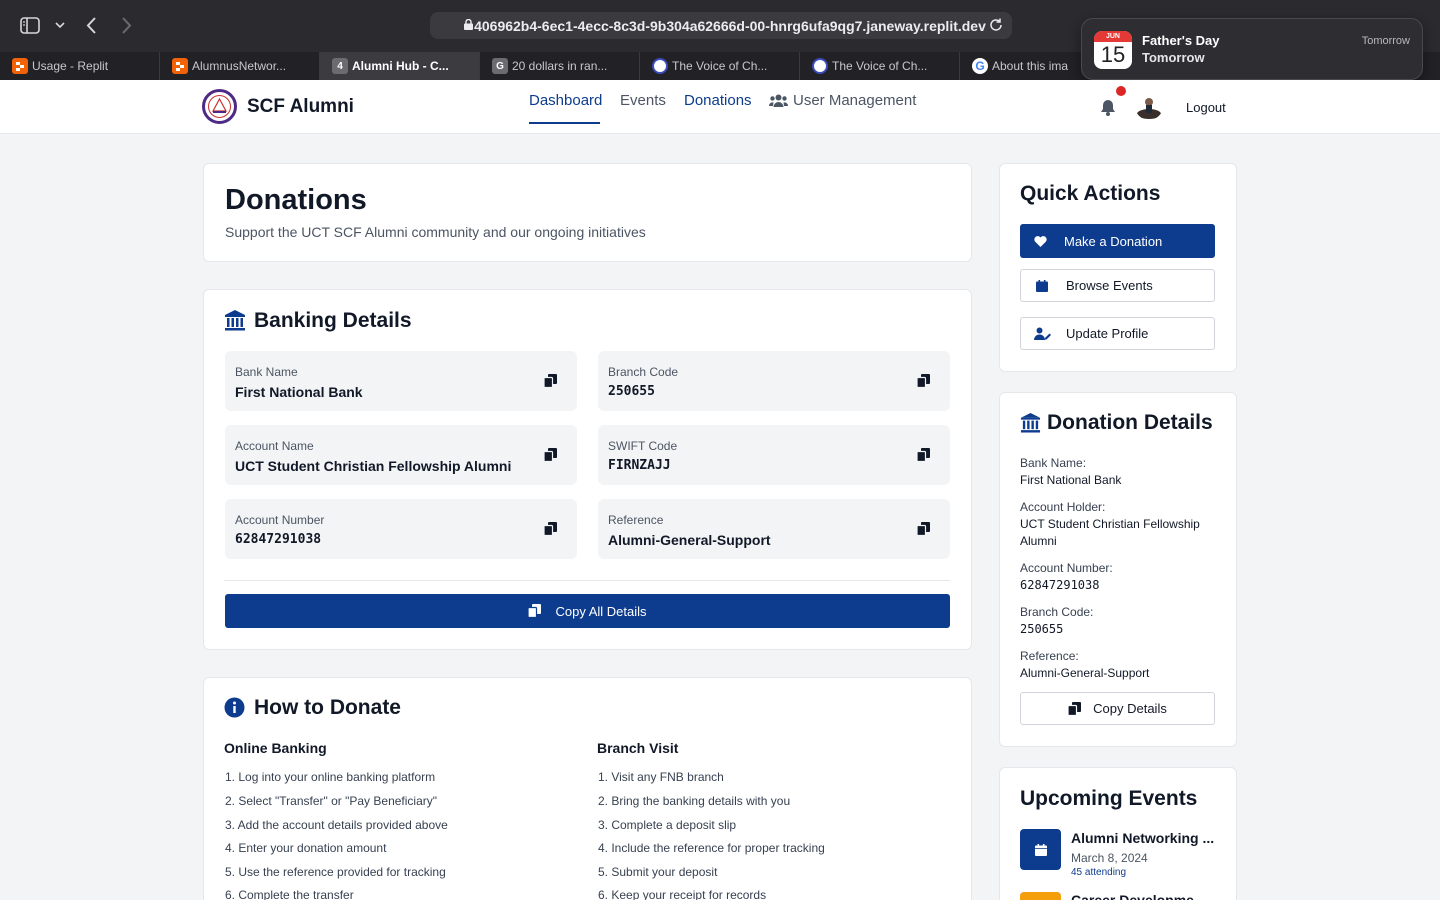  What do you see at coordinates (1113, 36) in the screenshot?
I see `calendar-month: JUN` at bounding box center [1113, 36].